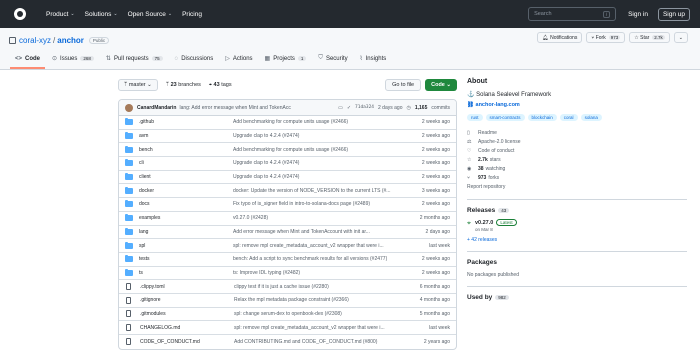  What do you see at coordinates (186, 273) in the screenshot?
I see `file-name-link: ts` at bounding box center [186, 273].